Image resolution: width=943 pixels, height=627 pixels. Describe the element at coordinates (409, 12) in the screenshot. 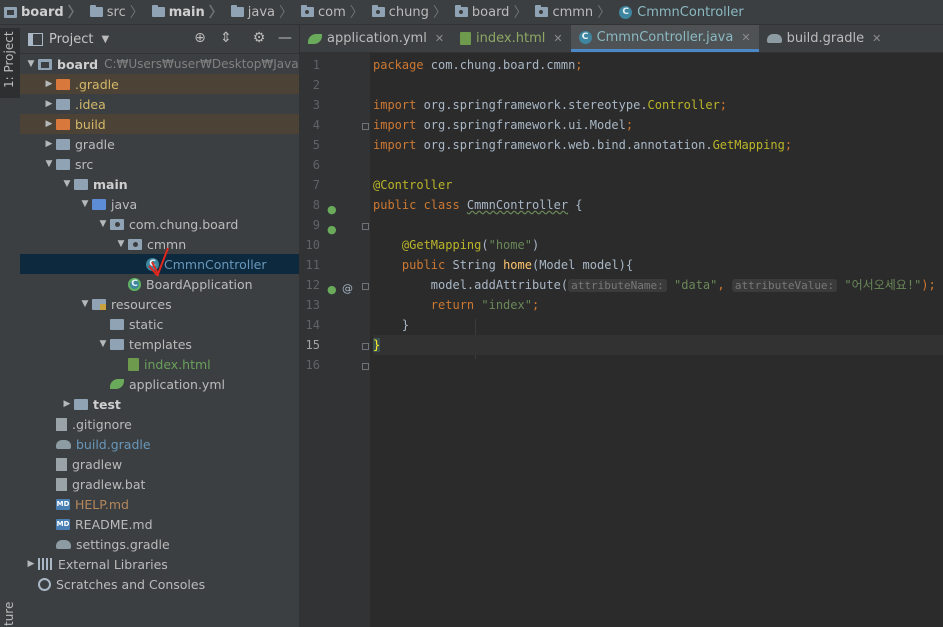

I see `breadcrumb-item-5: chung 〉` at that location.